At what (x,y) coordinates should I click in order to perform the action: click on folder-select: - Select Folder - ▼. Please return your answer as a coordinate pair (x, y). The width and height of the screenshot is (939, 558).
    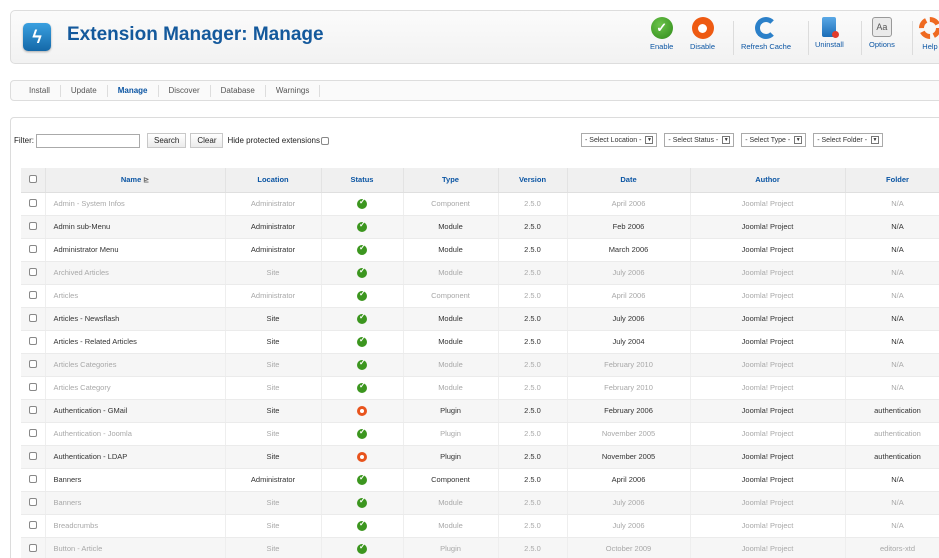
    Looking at the image, I should click on (848, 140).